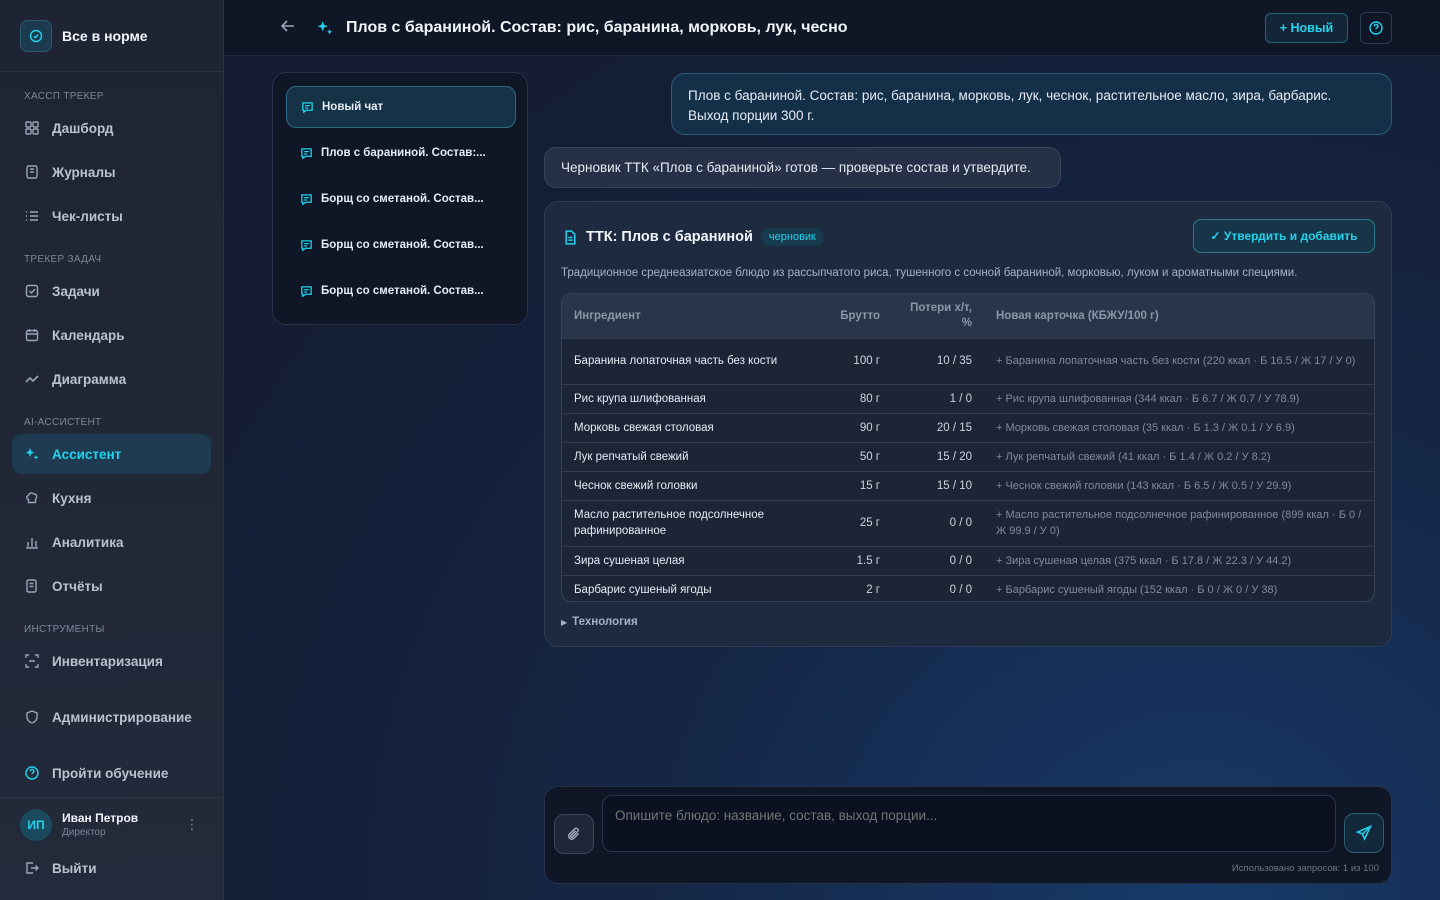  What do you see at coordinates (599, 622) in the screenshot?
I see `technology-toggle: ▶ Технология` at bounding box center [599, 622].